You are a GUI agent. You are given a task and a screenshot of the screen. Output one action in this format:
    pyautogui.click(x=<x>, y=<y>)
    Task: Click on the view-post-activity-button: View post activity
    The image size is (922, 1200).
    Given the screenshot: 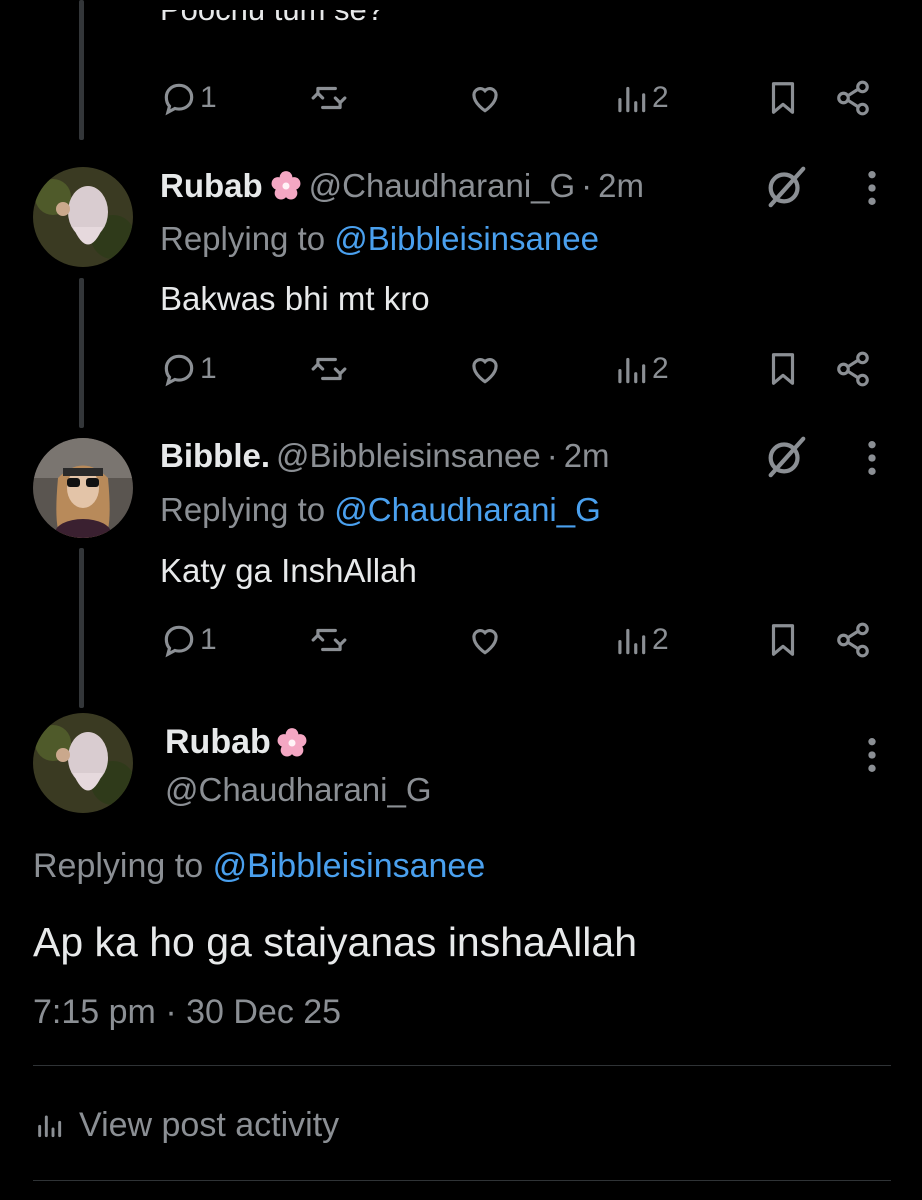 What is the action you would take?
    pyautogui.click(x=186, y=1125)
    